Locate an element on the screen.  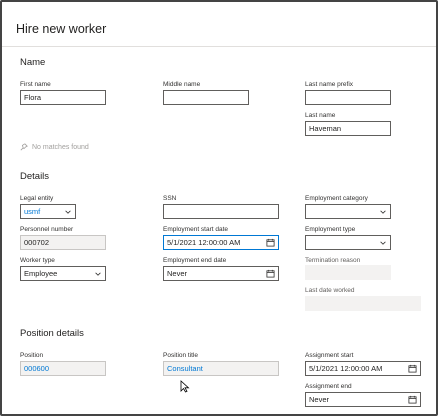
position-title-field: Consultant is located at coordinates (221, 368).